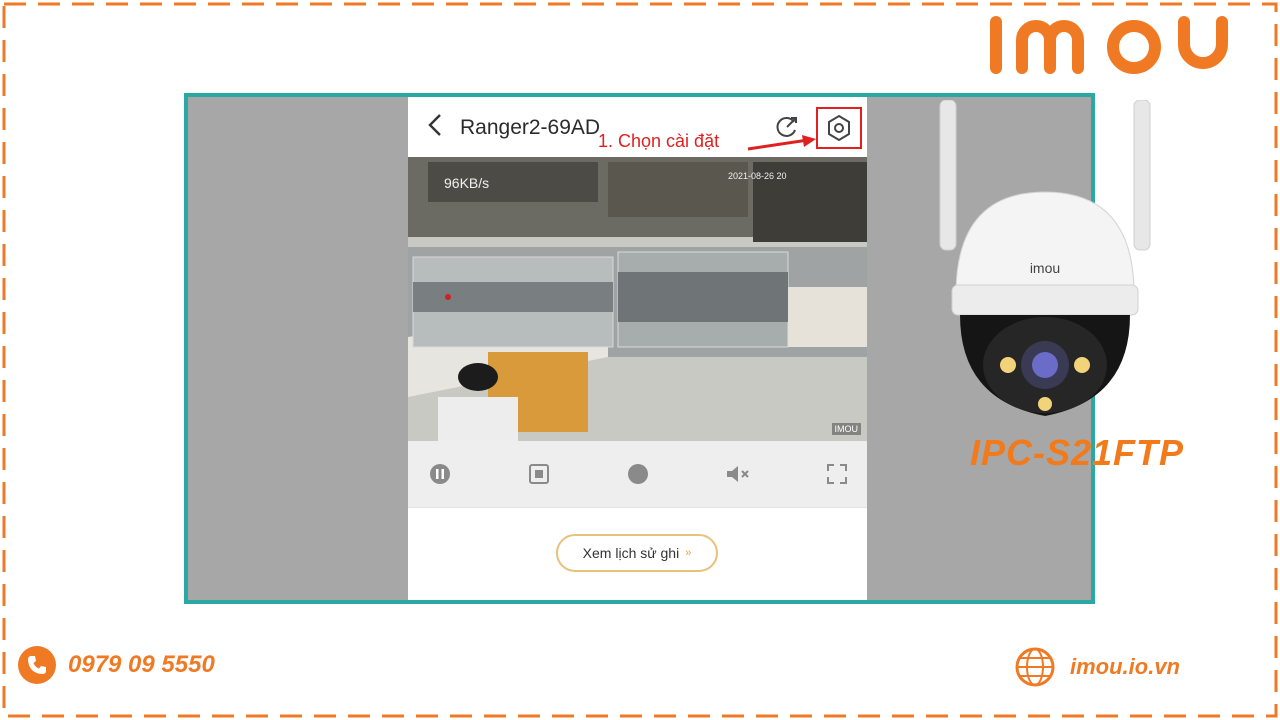 This screenshot has width=1280, height=720. Describe the element at coordinates (659, 141) in the screenshot. I see `annotation-text: 1. Chọn cài đặt` at that location.